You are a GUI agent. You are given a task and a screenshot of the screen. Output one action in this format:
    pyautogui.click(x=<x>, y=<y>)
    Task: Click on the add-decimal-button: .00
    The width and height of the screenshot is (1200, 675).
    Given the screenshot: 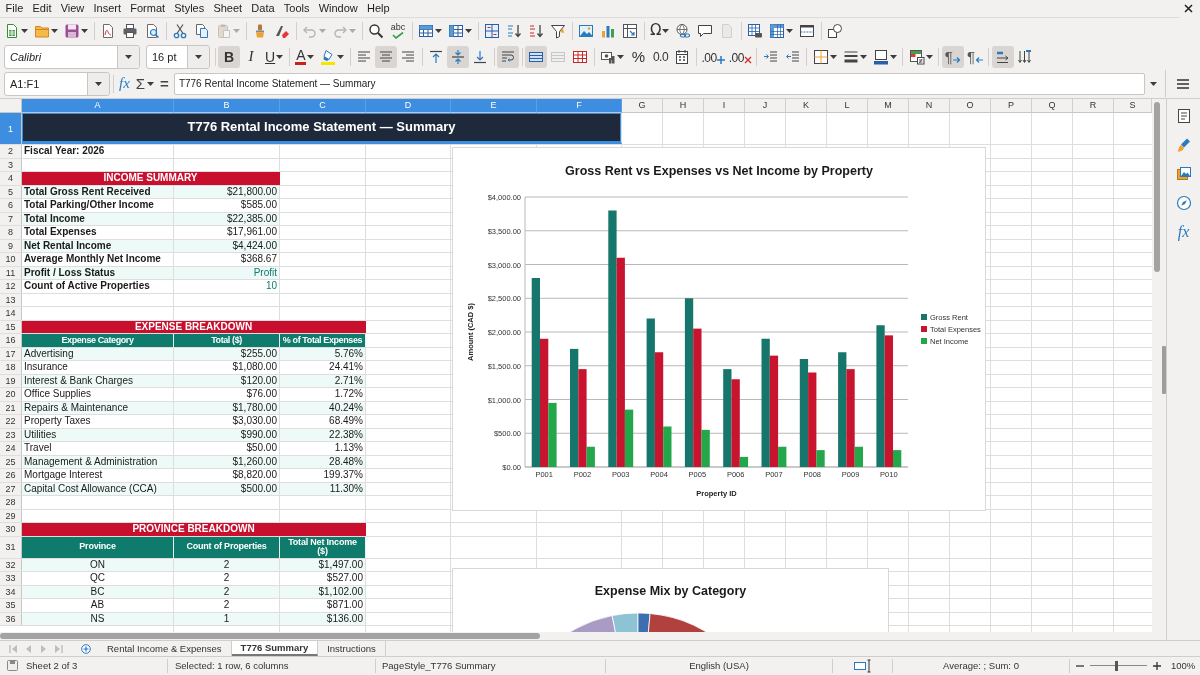 What is the action you would take?
    pyautogui.click(x=713, y=56)
    